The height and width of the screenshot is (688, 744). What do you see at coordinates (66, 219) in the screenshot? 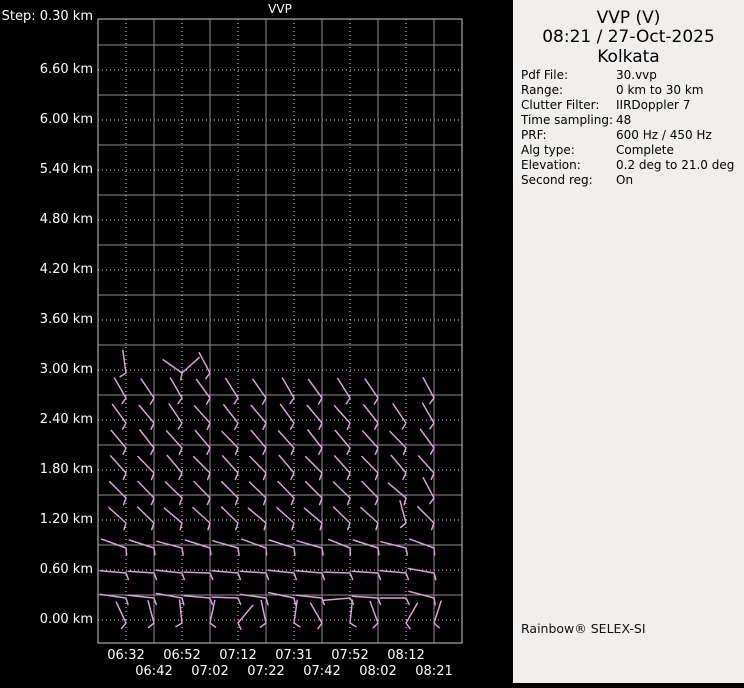
I see `y-axis-label: 4.80 km` at bounding box center [66, 219].